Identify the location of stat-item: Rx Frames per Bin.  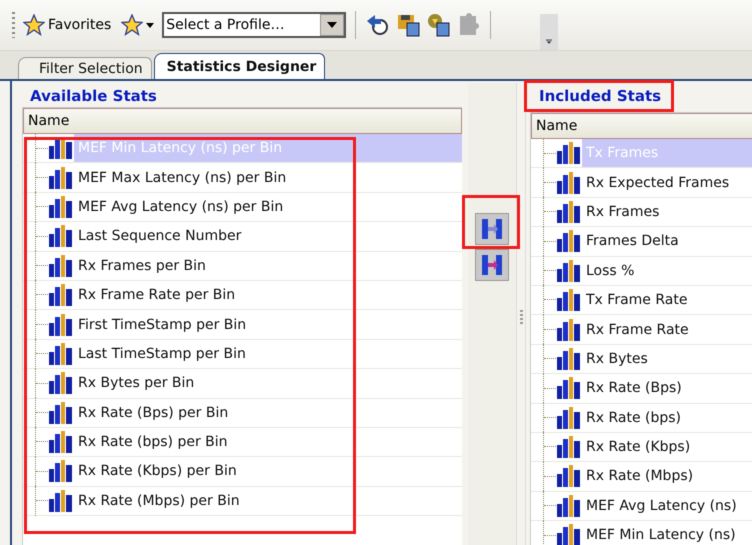
(268, 266).